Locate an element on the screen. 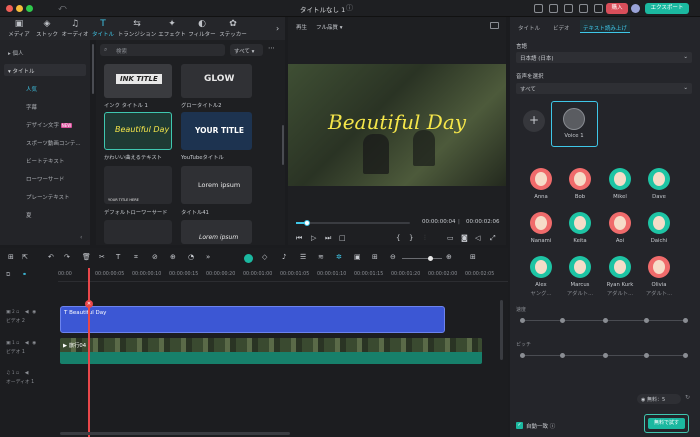 This screenshot has height=437, width=700. headset-icon is located at coordinates (598, 8).